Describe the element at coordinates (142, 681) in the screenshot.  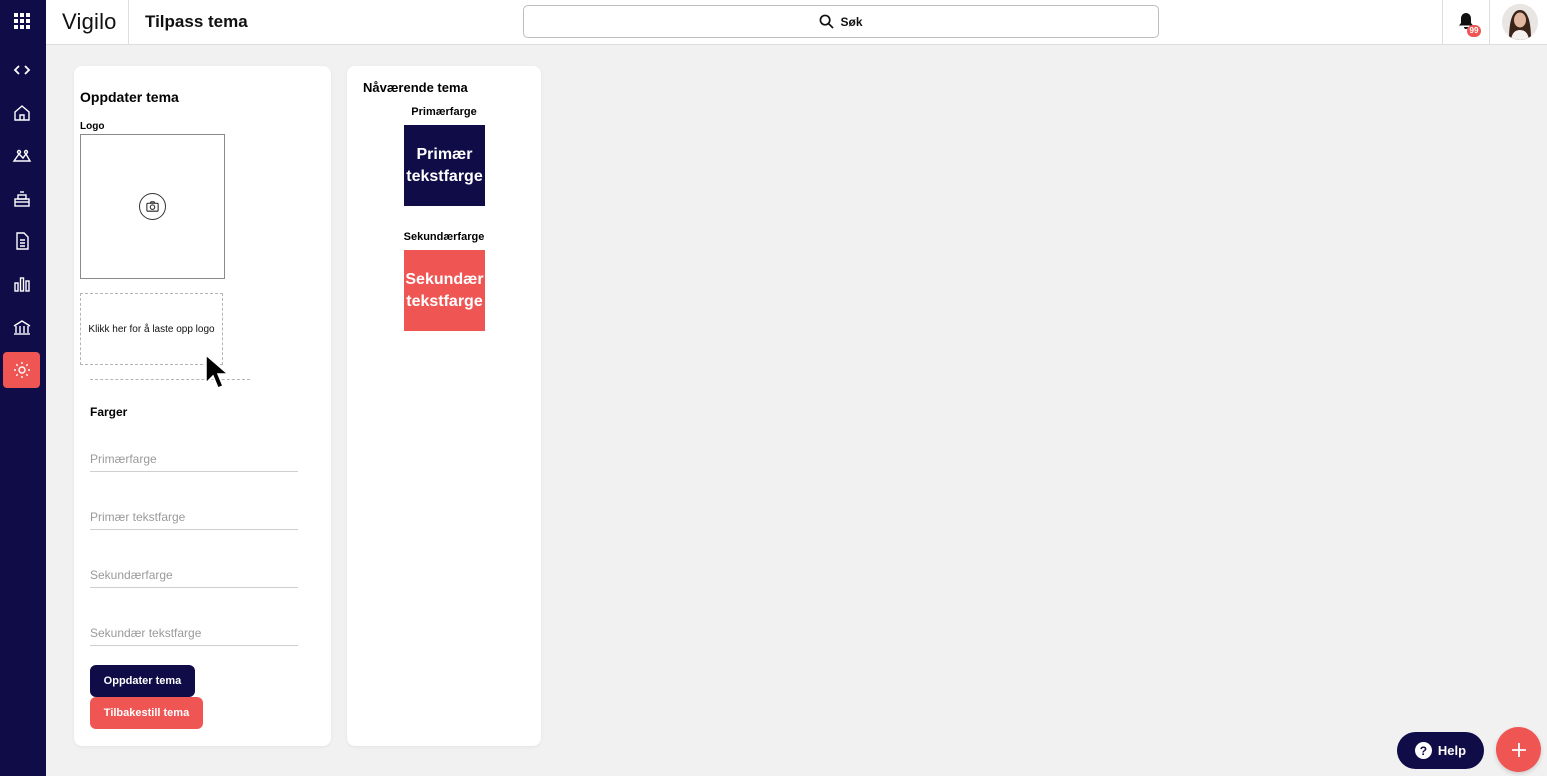
I see `update-theme-button: Oppdater tema` at that location.